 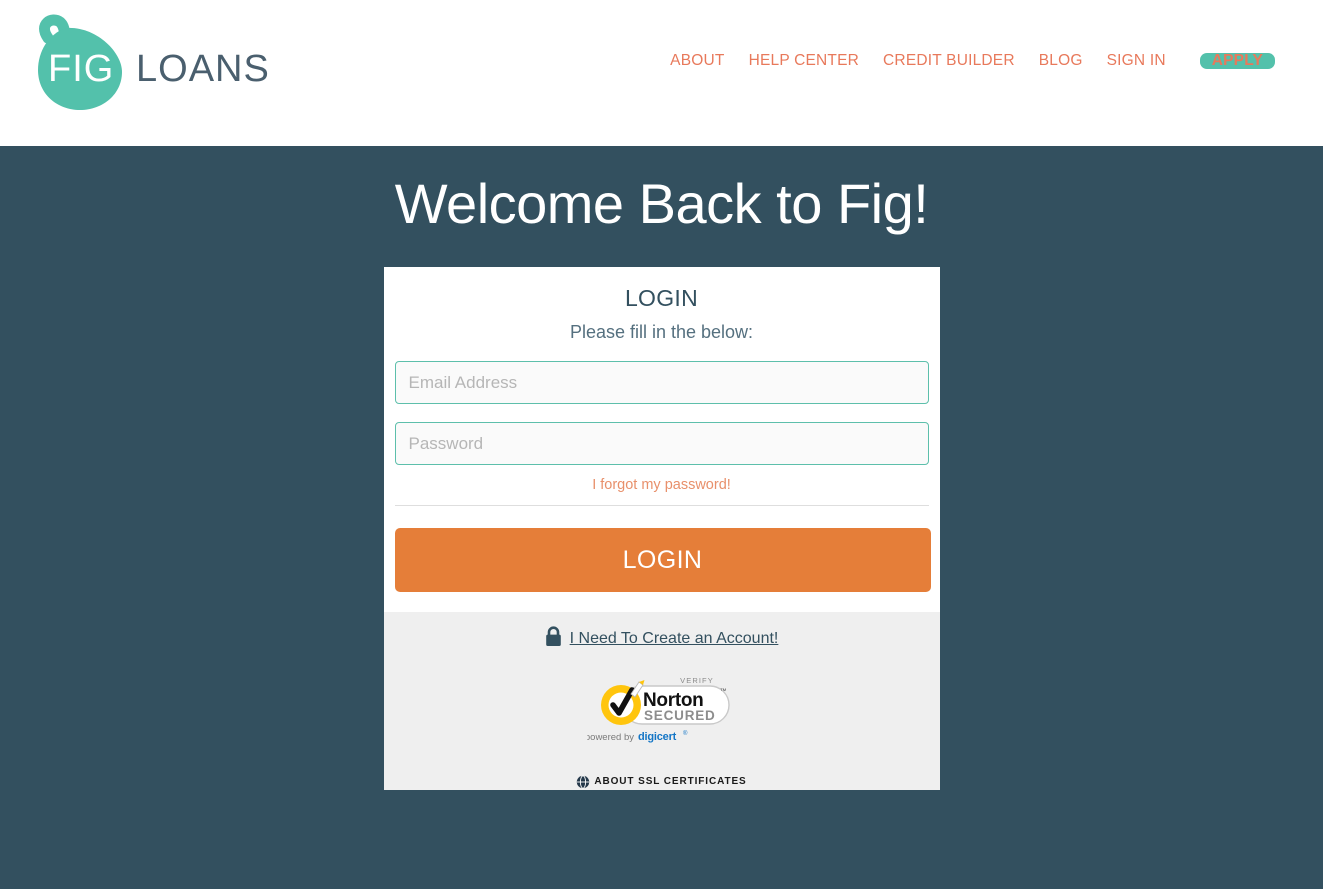 I want to click on lock-icon, so click(x=553, y=639).